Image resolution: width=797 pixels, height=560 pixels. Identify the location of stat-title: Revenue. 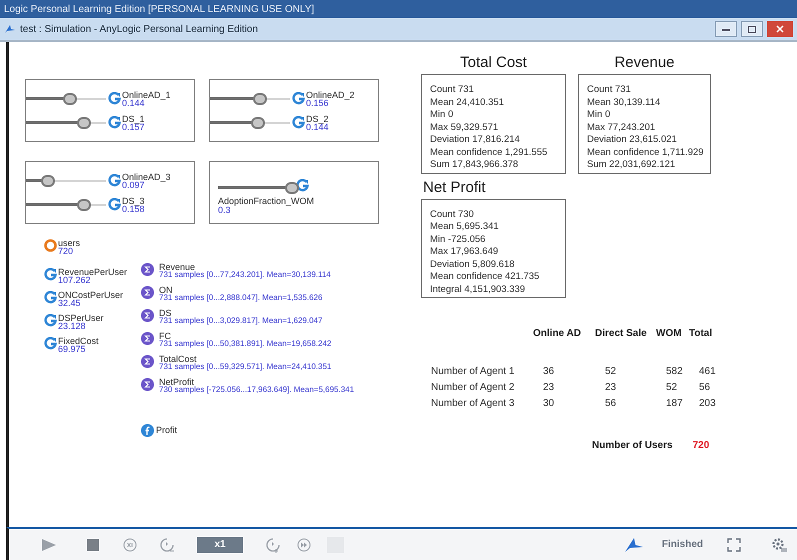
(644, 63).